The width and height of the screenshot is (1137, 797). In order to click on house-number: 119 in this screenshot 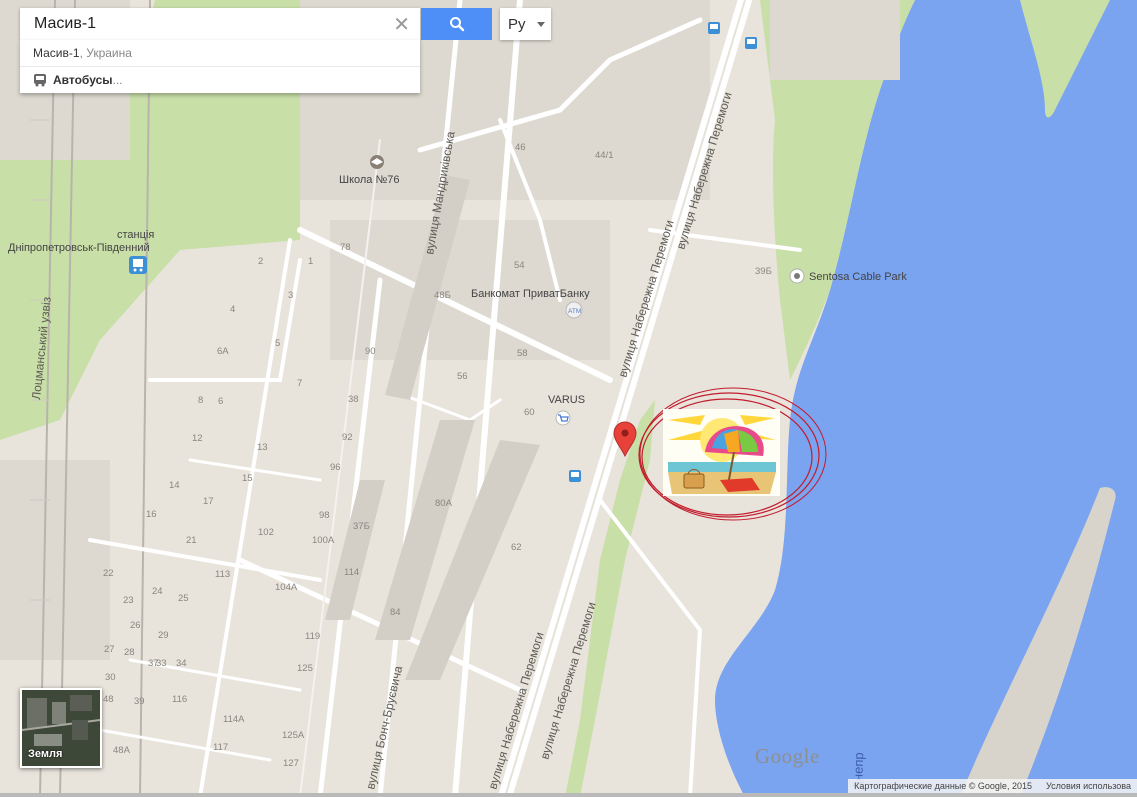, I will do `click(312, 636)`.